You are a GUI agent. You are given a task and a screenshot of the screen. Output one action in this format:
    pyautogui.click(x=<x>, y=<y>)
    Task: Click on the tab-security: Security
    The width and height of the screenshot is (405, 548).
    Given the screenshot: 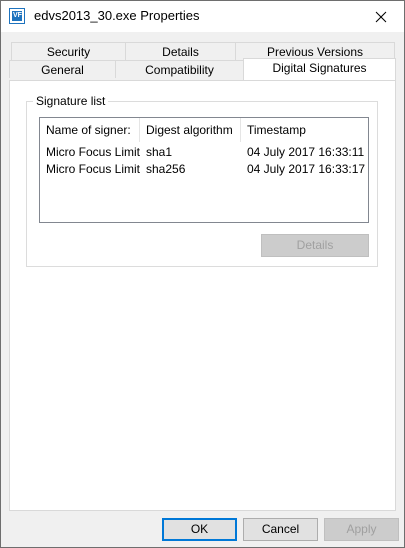 What is the action you would take?
    pyautogui.click(x=68, y=51)
    